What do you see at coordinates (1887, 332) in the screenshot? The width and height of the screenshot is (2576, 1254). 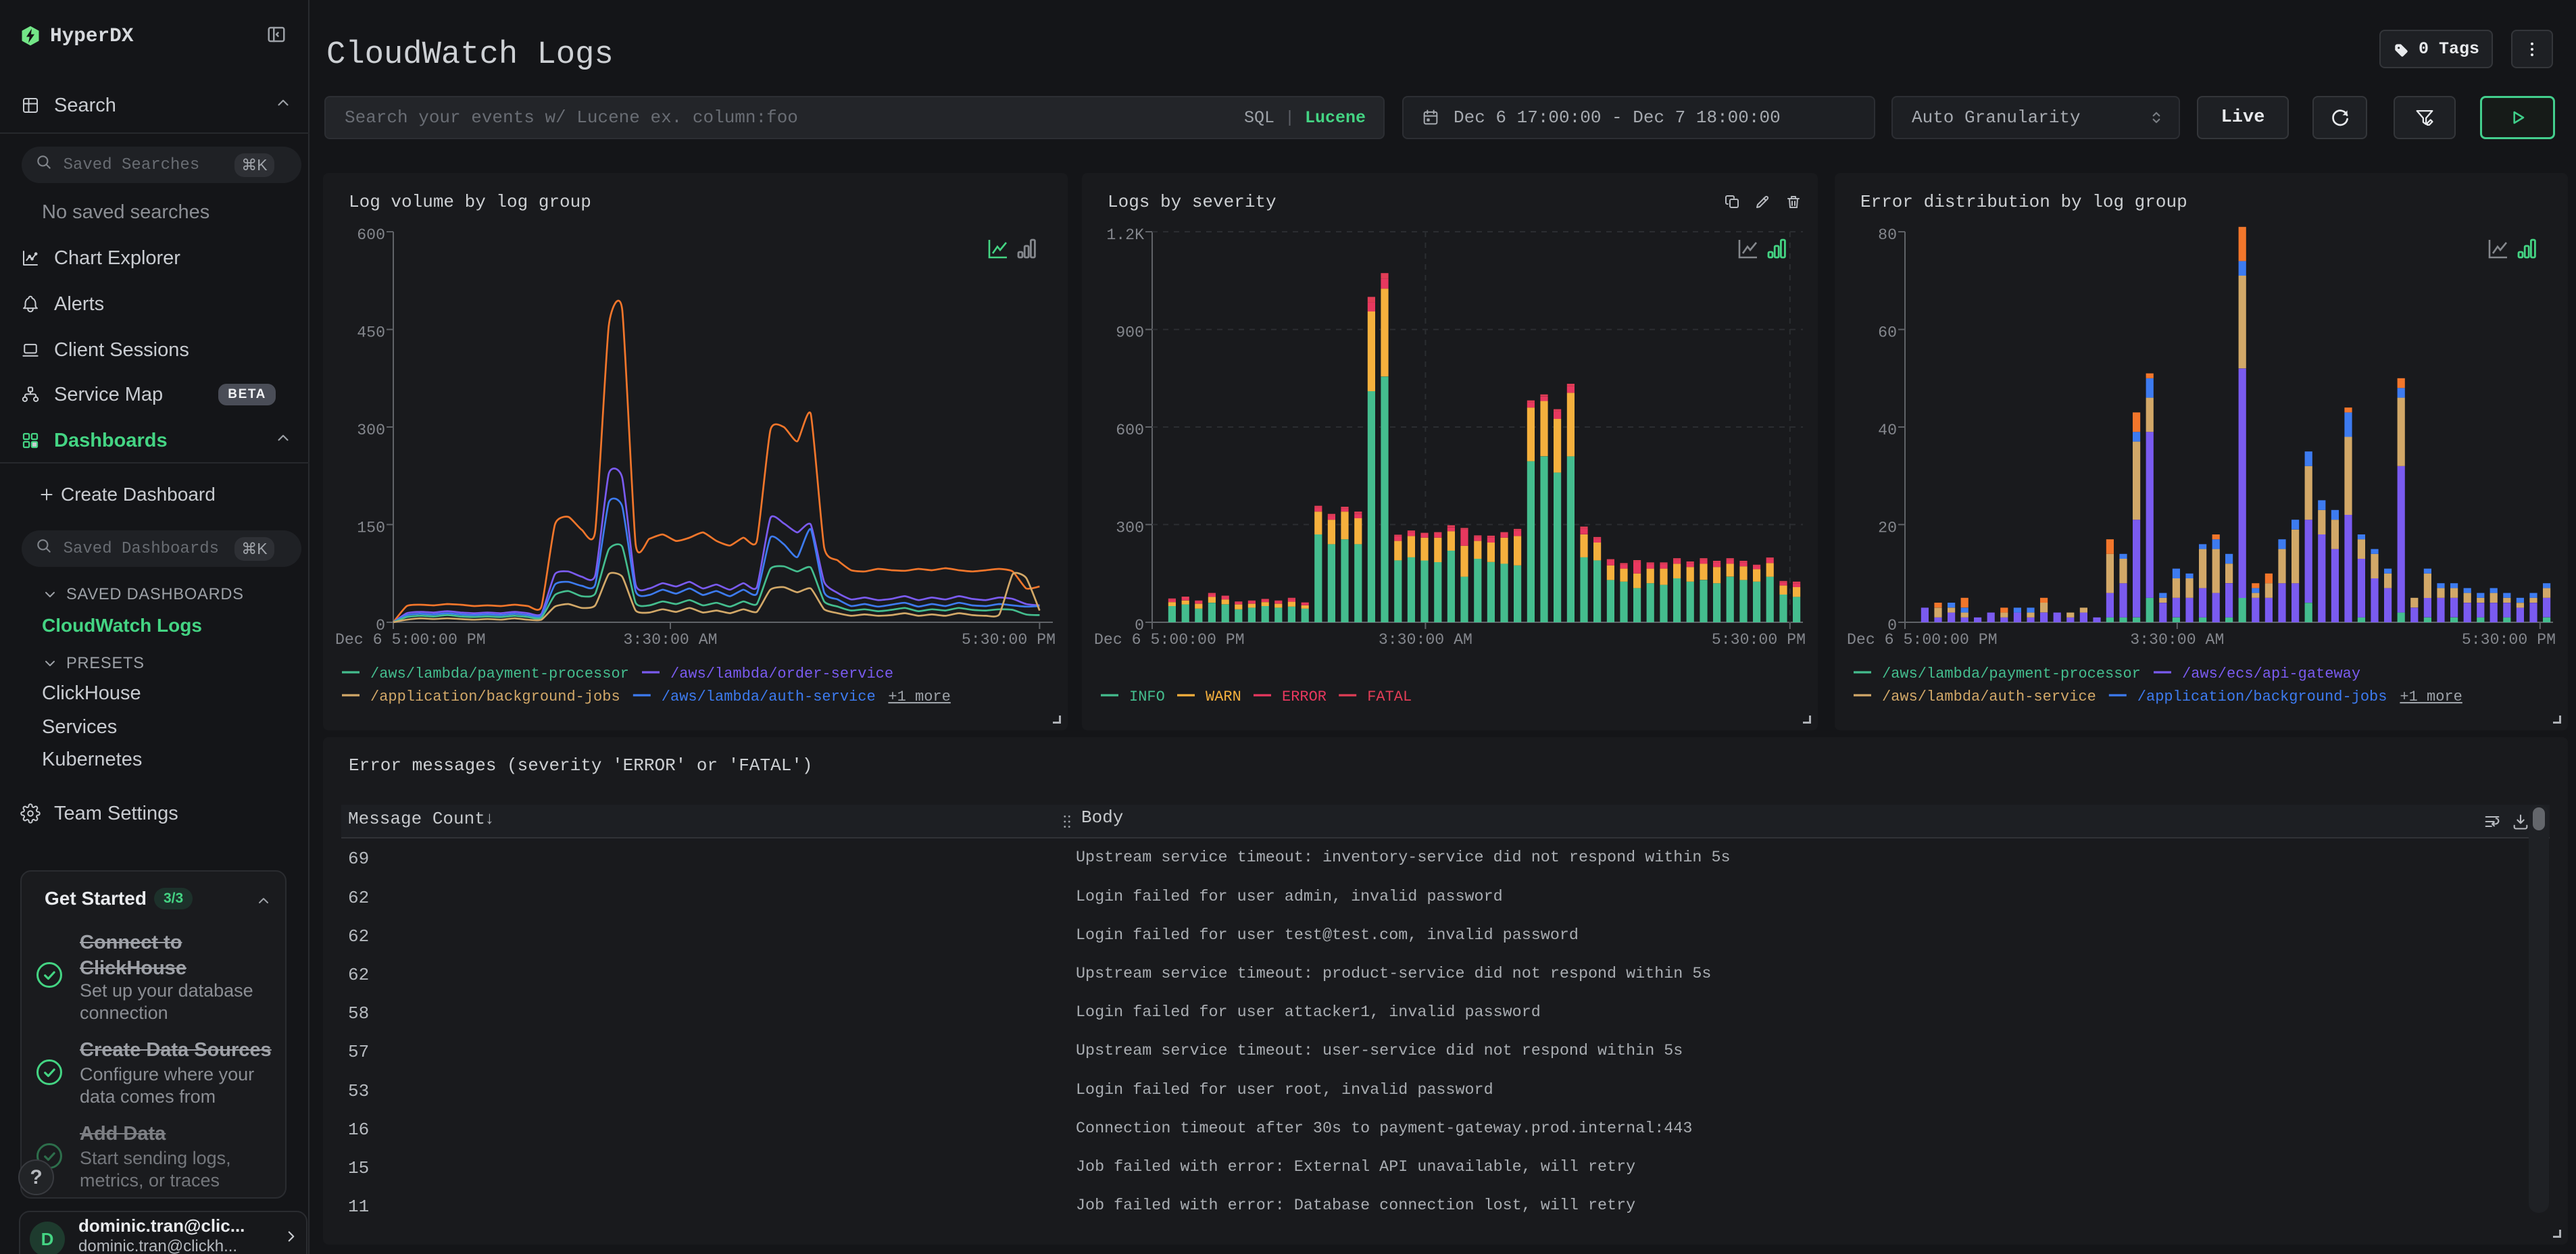 I see `svg-text: 60` at bounding box center [1887, 332].